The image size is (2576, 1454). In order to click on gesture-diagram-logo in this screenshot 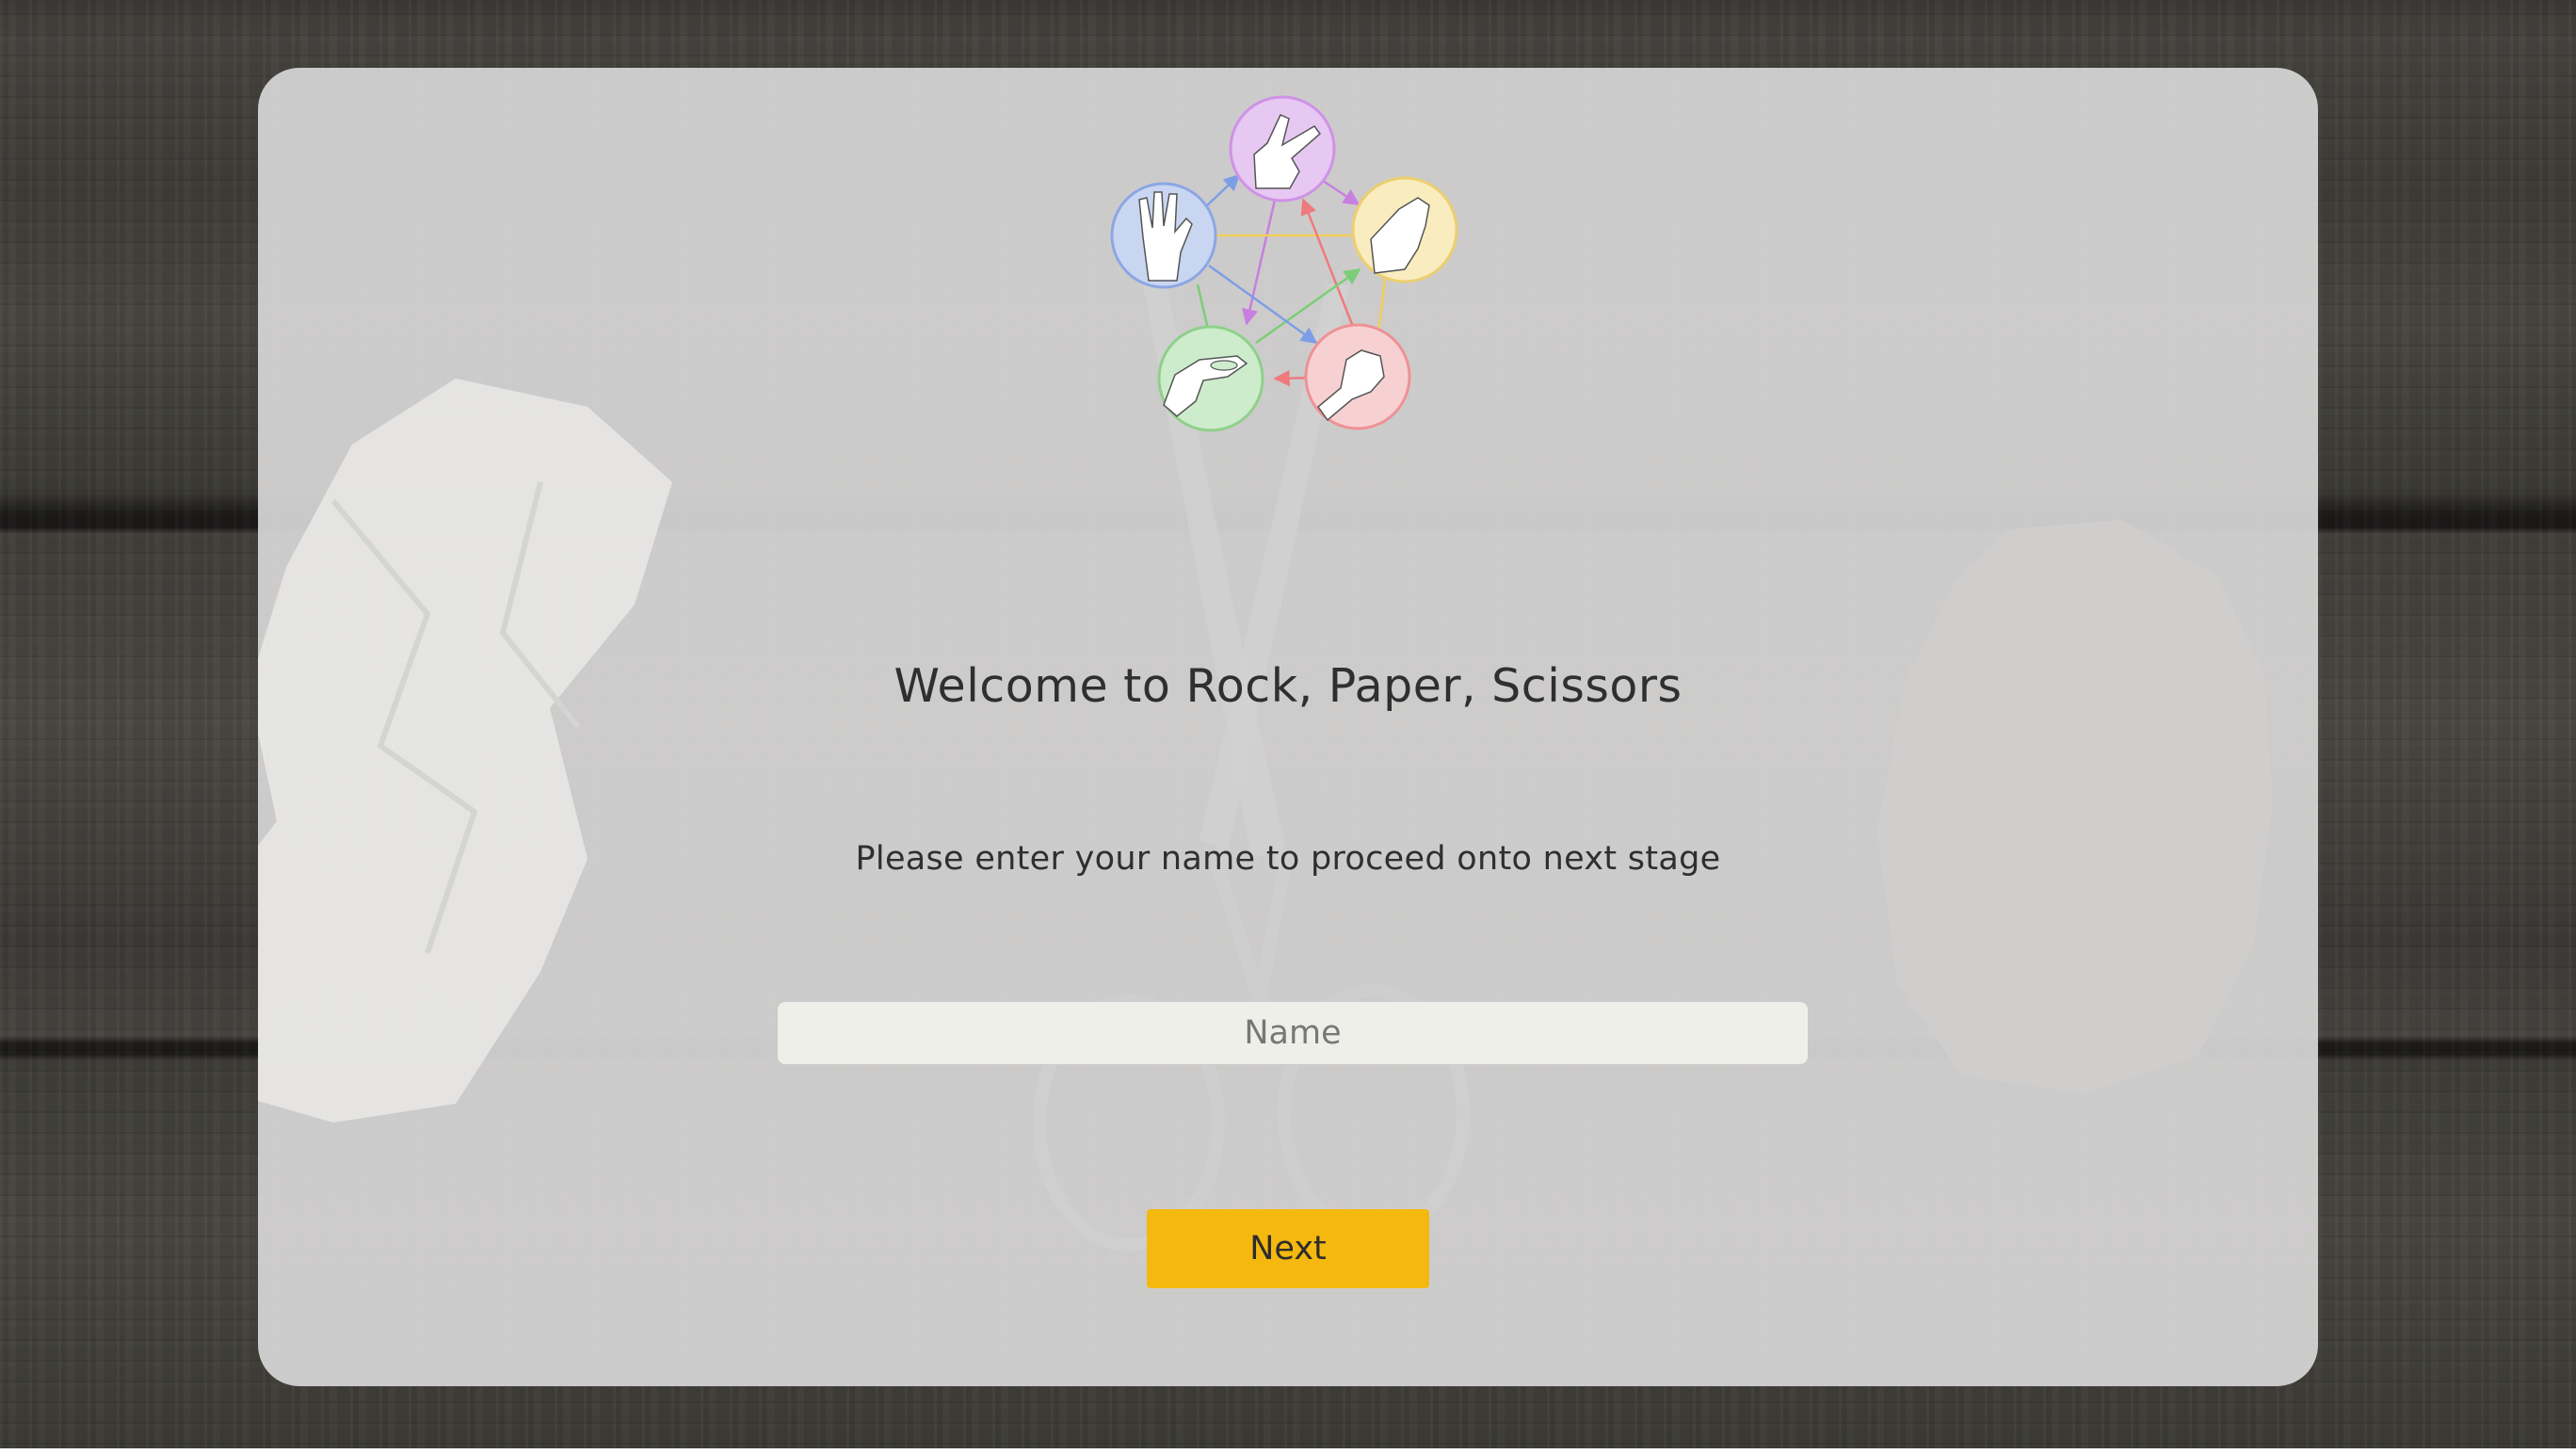, I will do `click(1284, 263)`.